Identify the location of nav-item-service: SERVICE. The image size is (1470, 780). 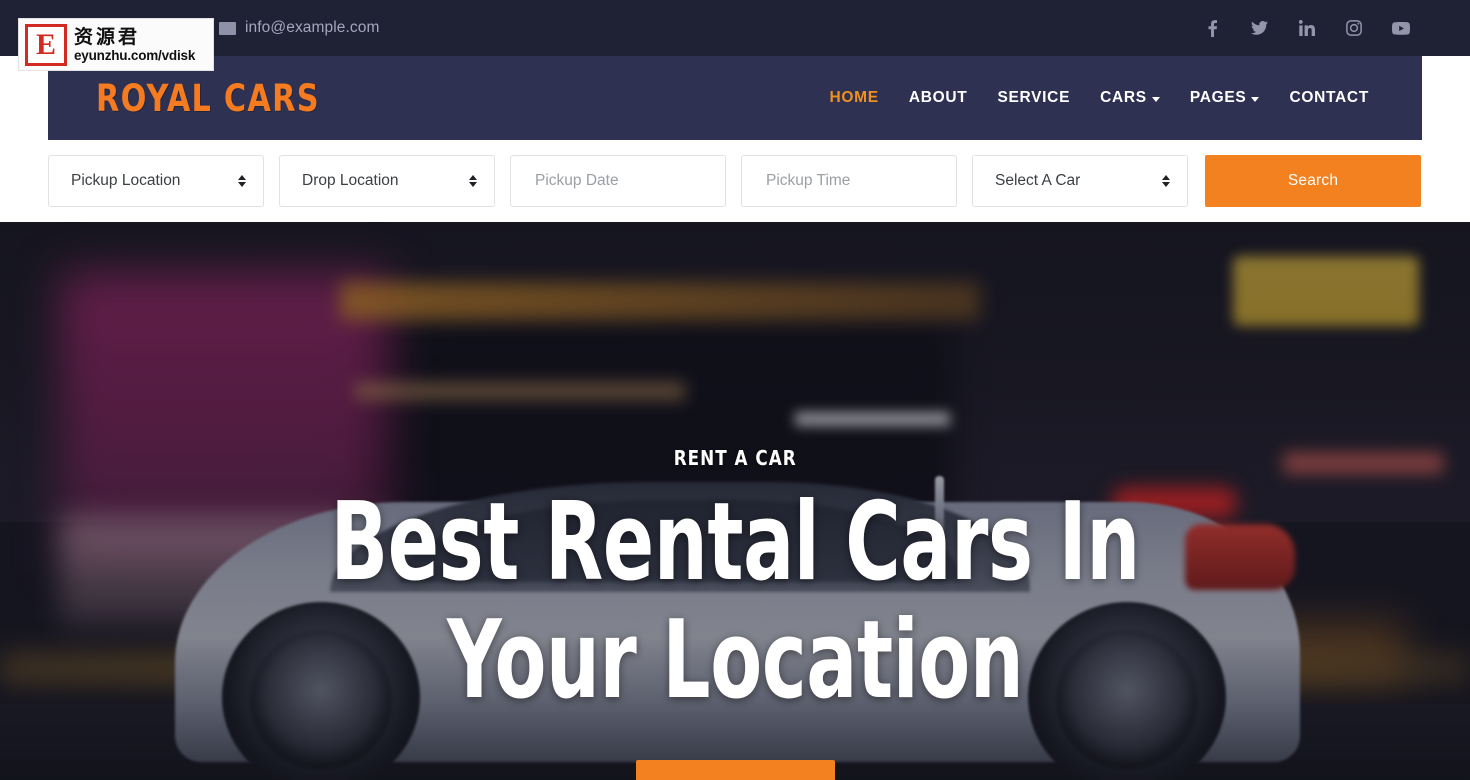
(1033, 98).